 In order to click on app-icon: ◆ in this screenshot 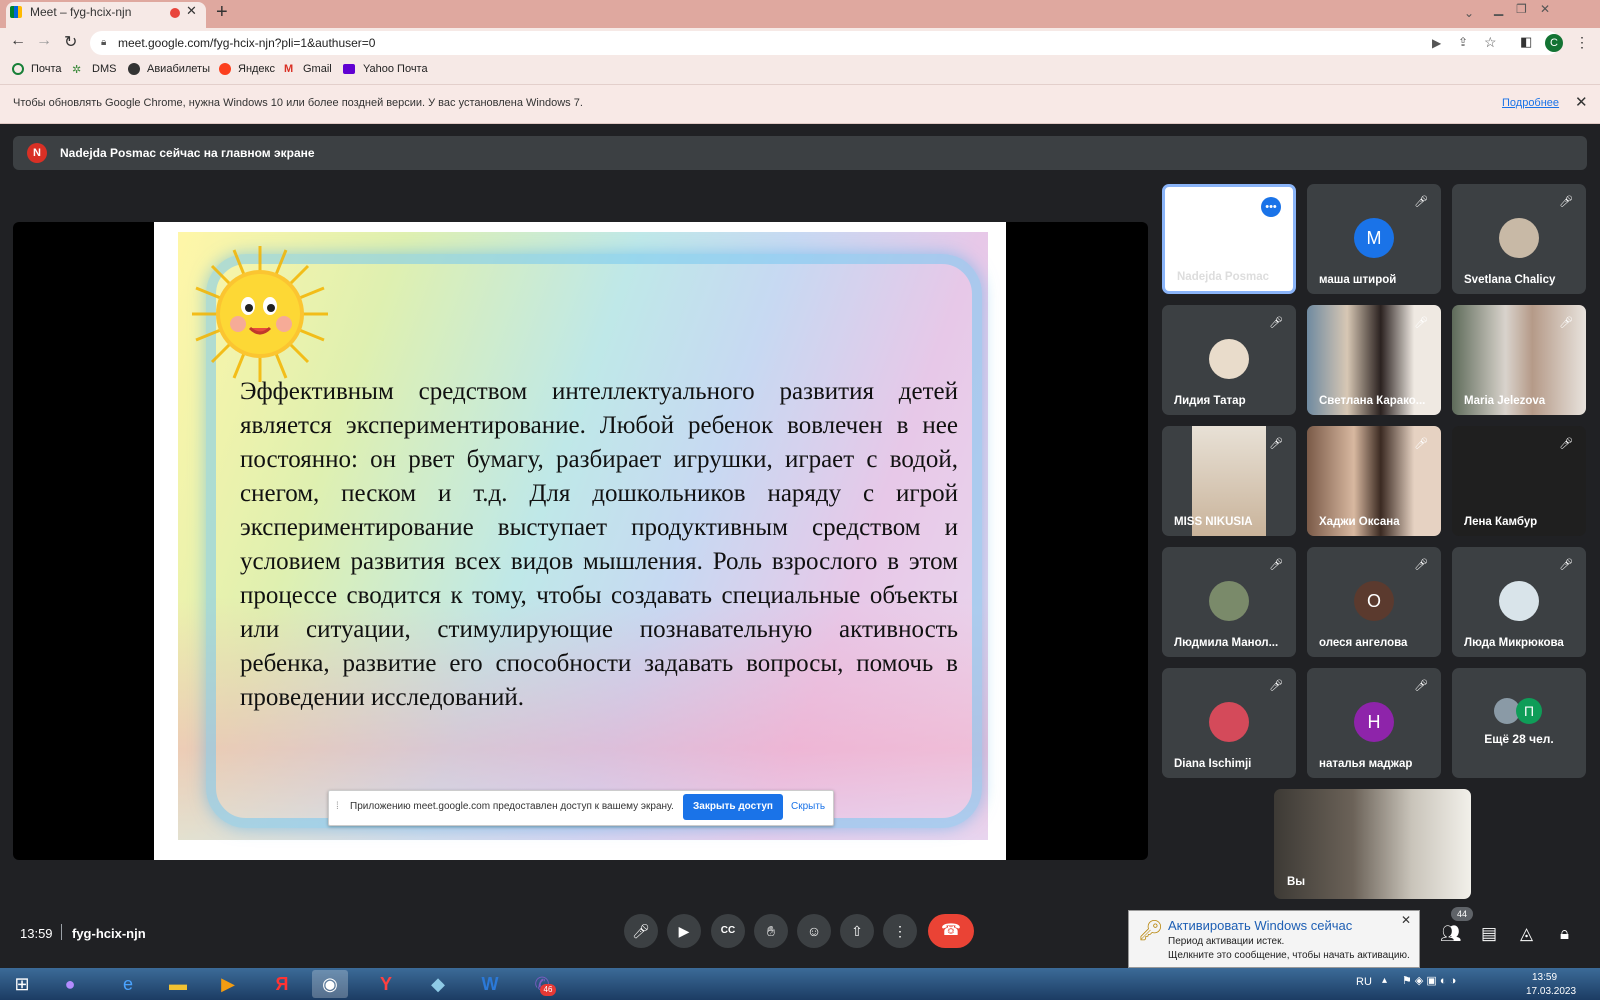, I will do `click(438, 984)`.